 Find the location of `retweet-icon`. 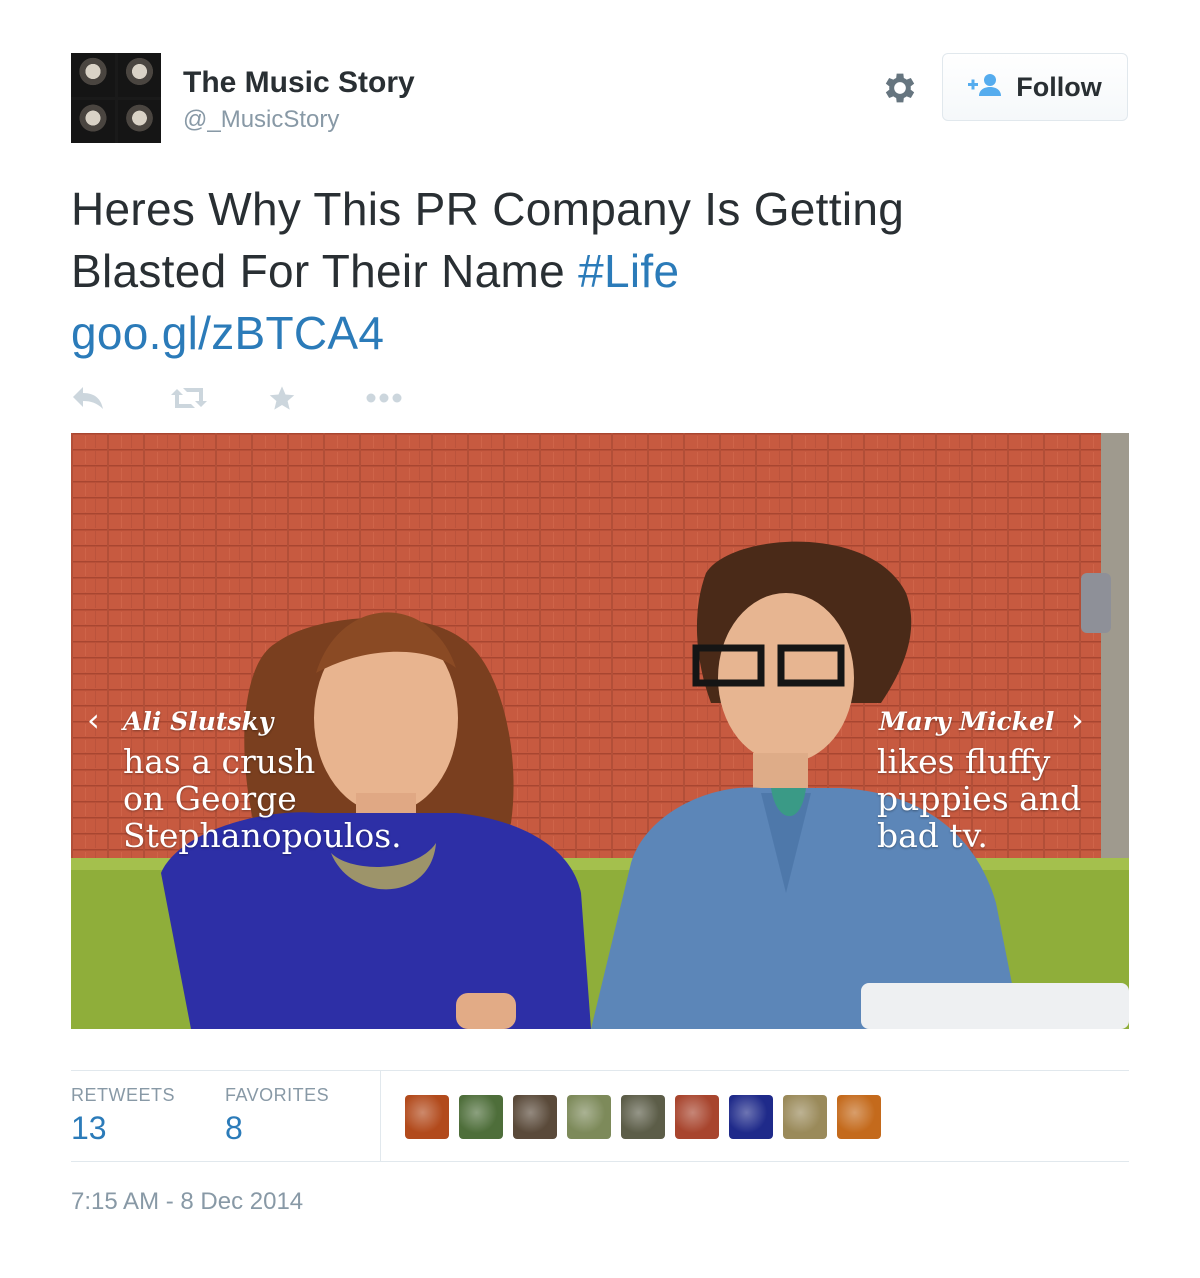

retweet-icon is located at coordinates (218, 398).